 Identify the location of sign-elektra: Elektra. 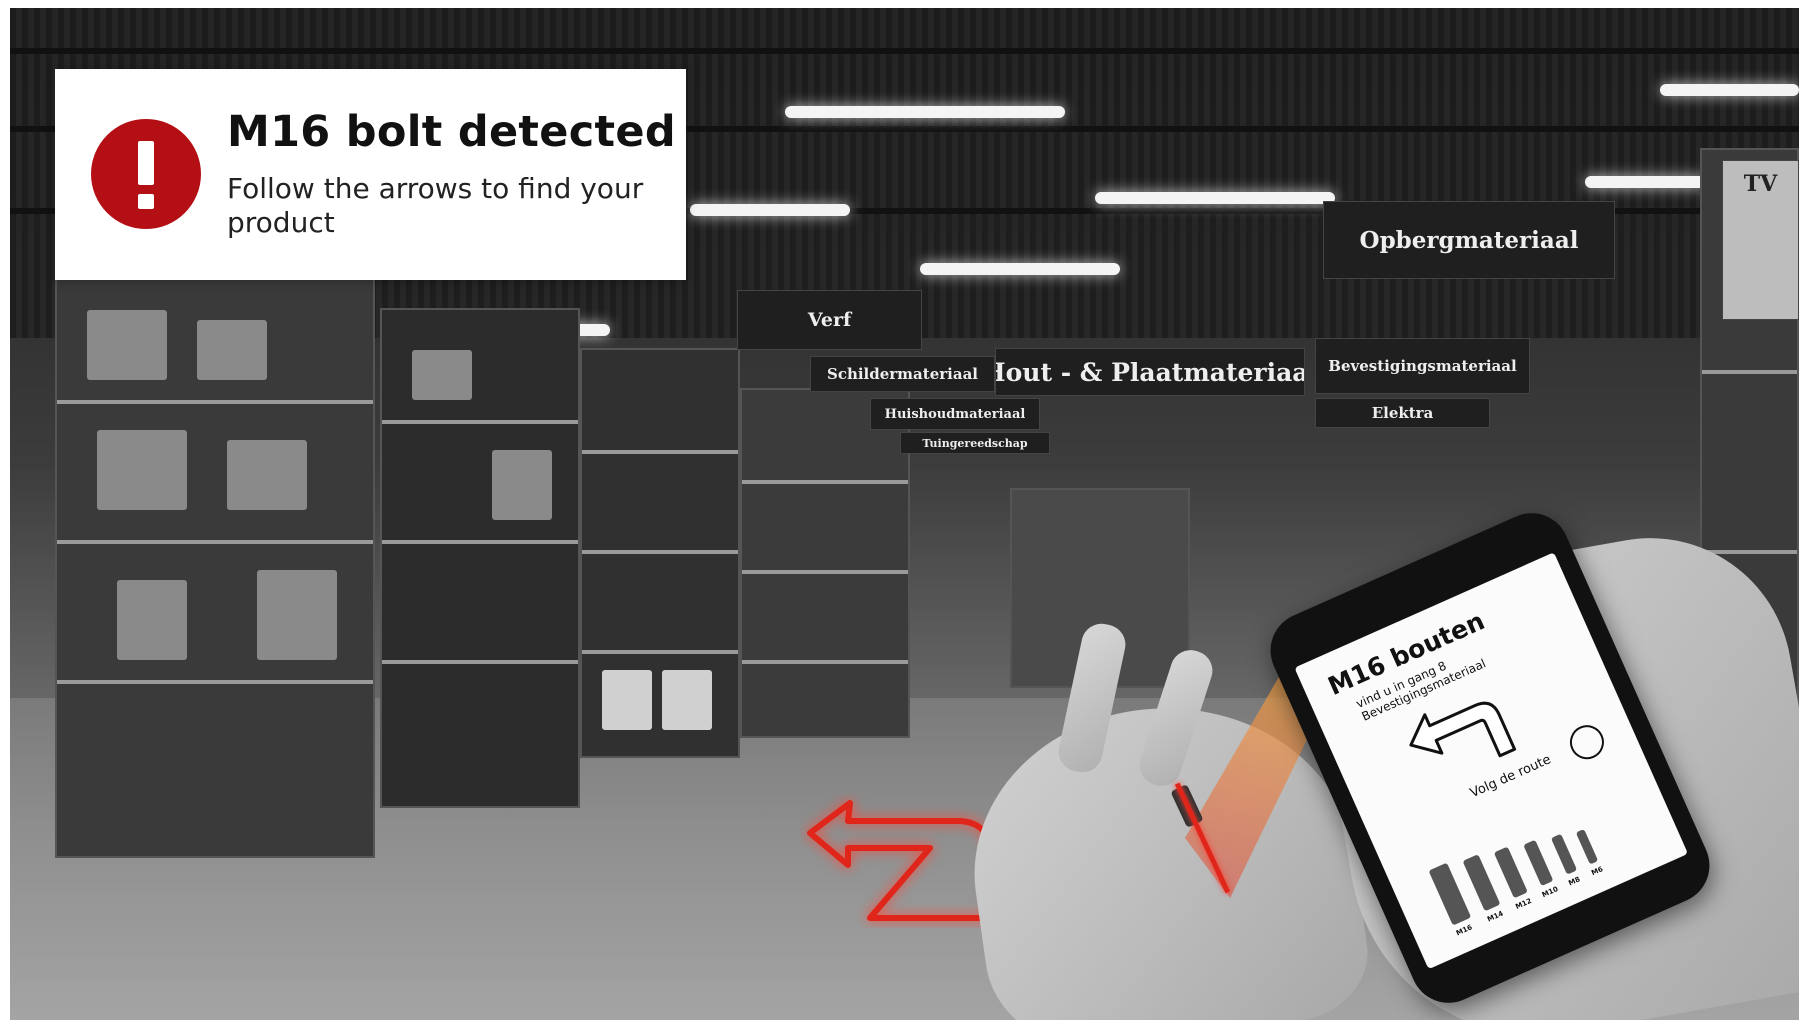
(1402, 413).